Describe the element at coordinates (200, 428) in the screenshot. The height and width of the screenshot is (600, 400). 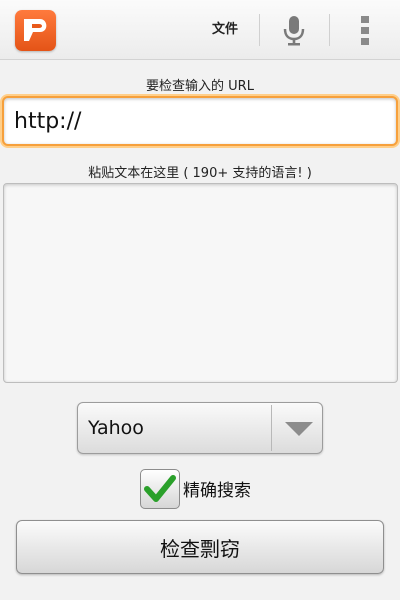
I see `search-engine-dropdown: Yahoo` at that location.